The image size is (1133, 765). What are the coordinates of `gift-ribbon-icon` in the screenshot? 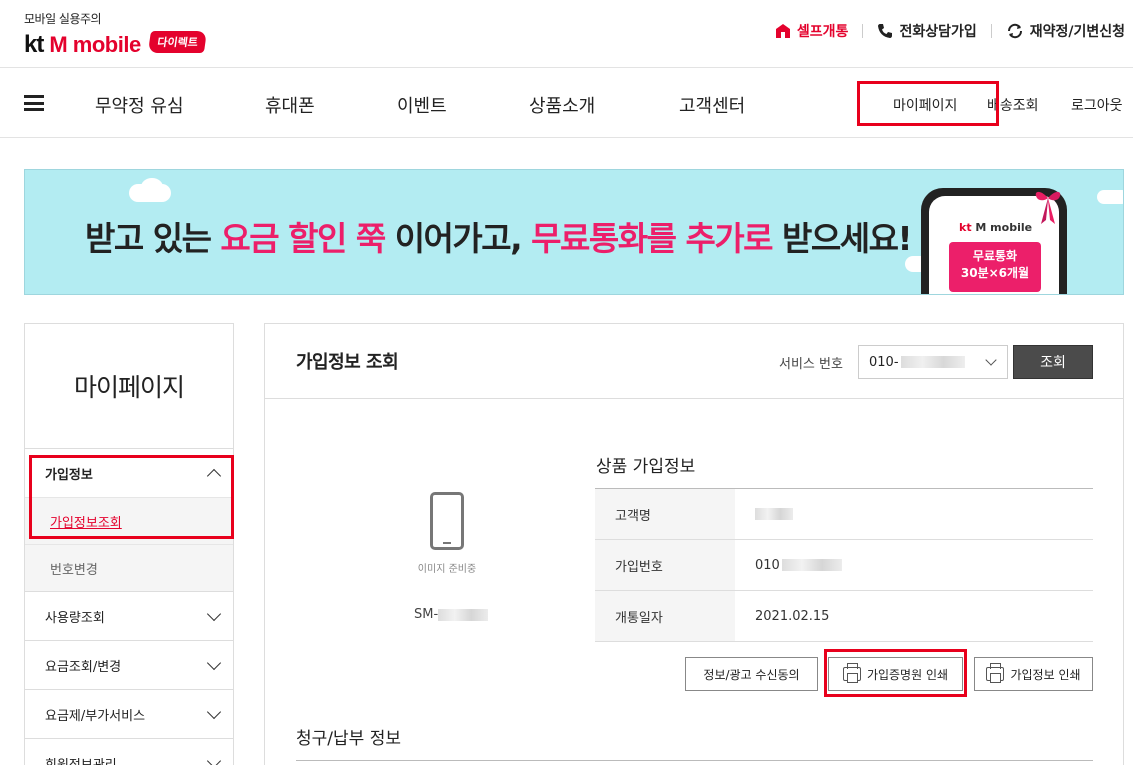 It's located at (1048, 207).